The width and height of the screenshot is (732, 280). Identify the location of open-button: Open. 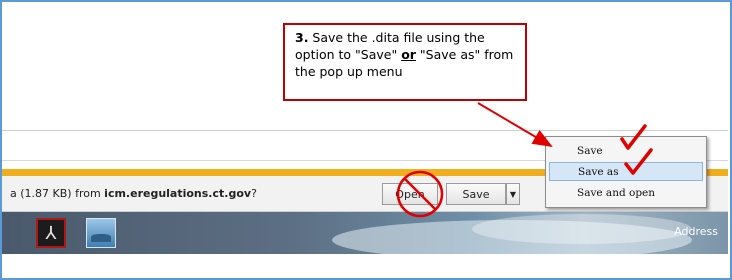
(410, 194).